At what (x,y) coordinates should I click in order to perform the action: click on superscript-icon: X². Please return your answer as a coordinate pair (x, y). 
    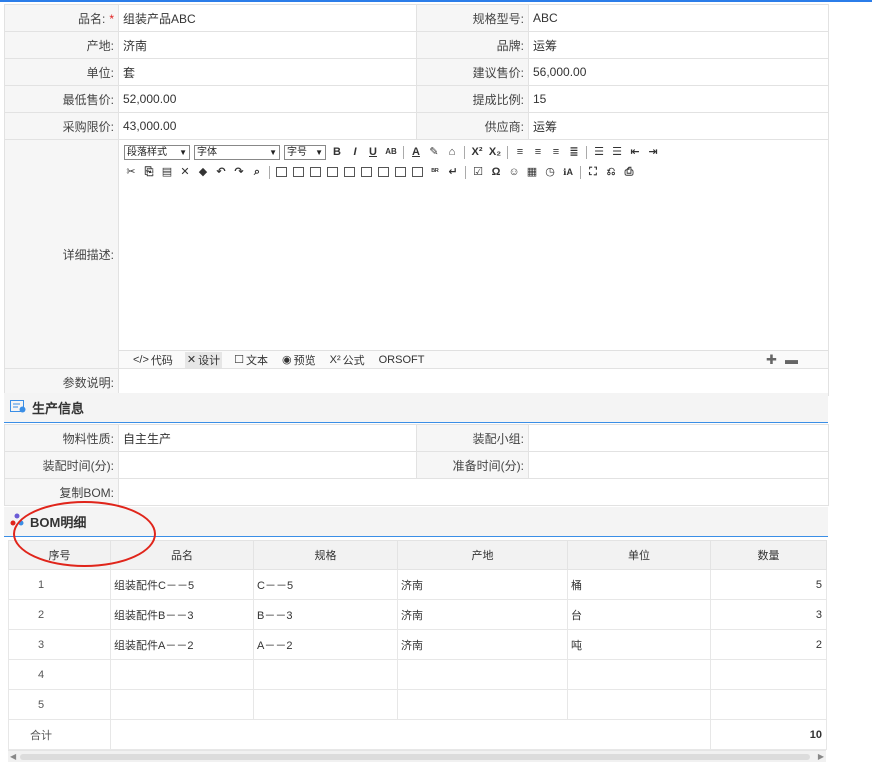
    Looking at the image, I should click on (477, 152).